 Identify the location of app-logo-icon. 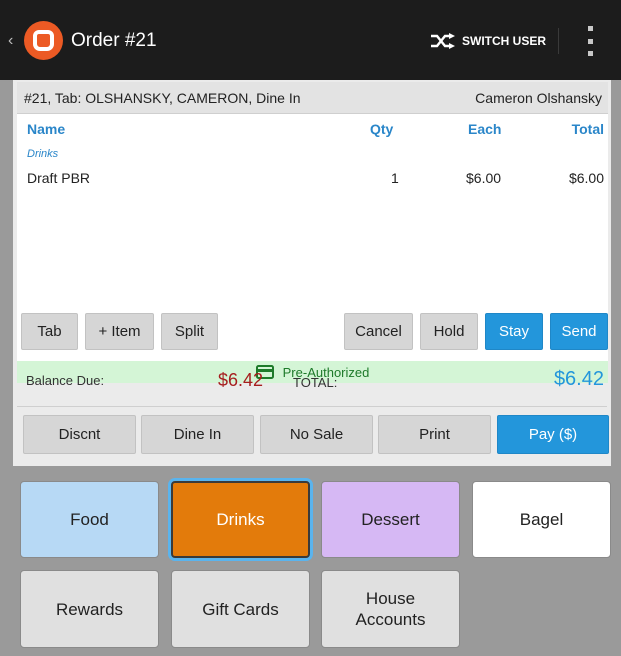
(43, 40).